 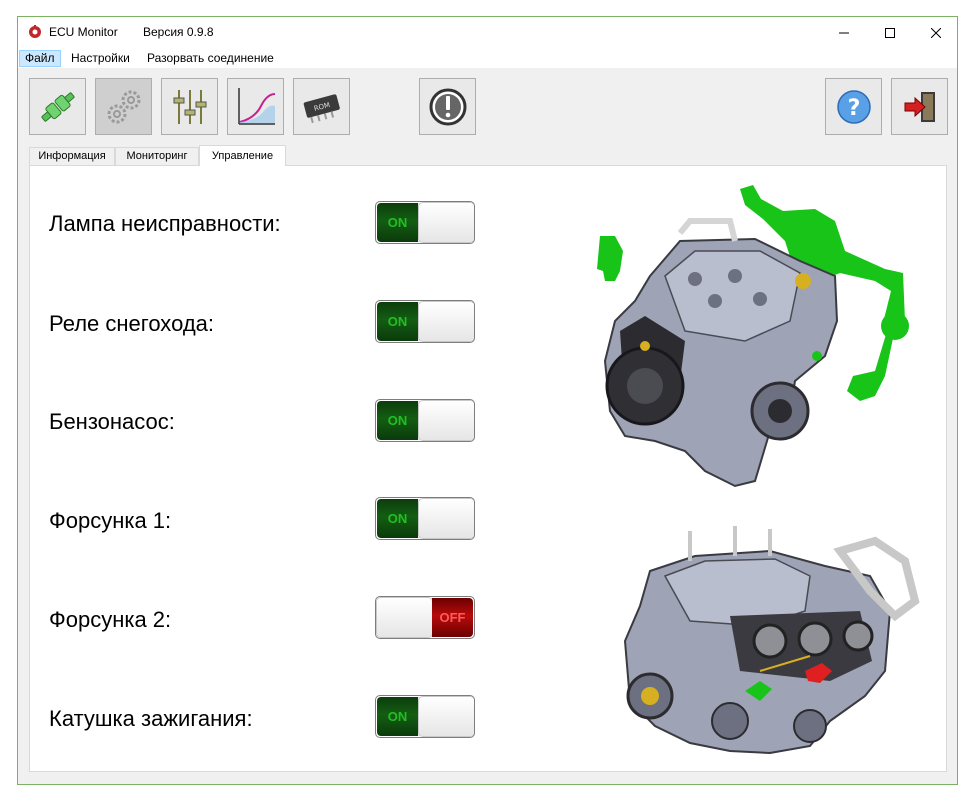 I want to click on settings-gears-icon, so click(x=123, y=106).